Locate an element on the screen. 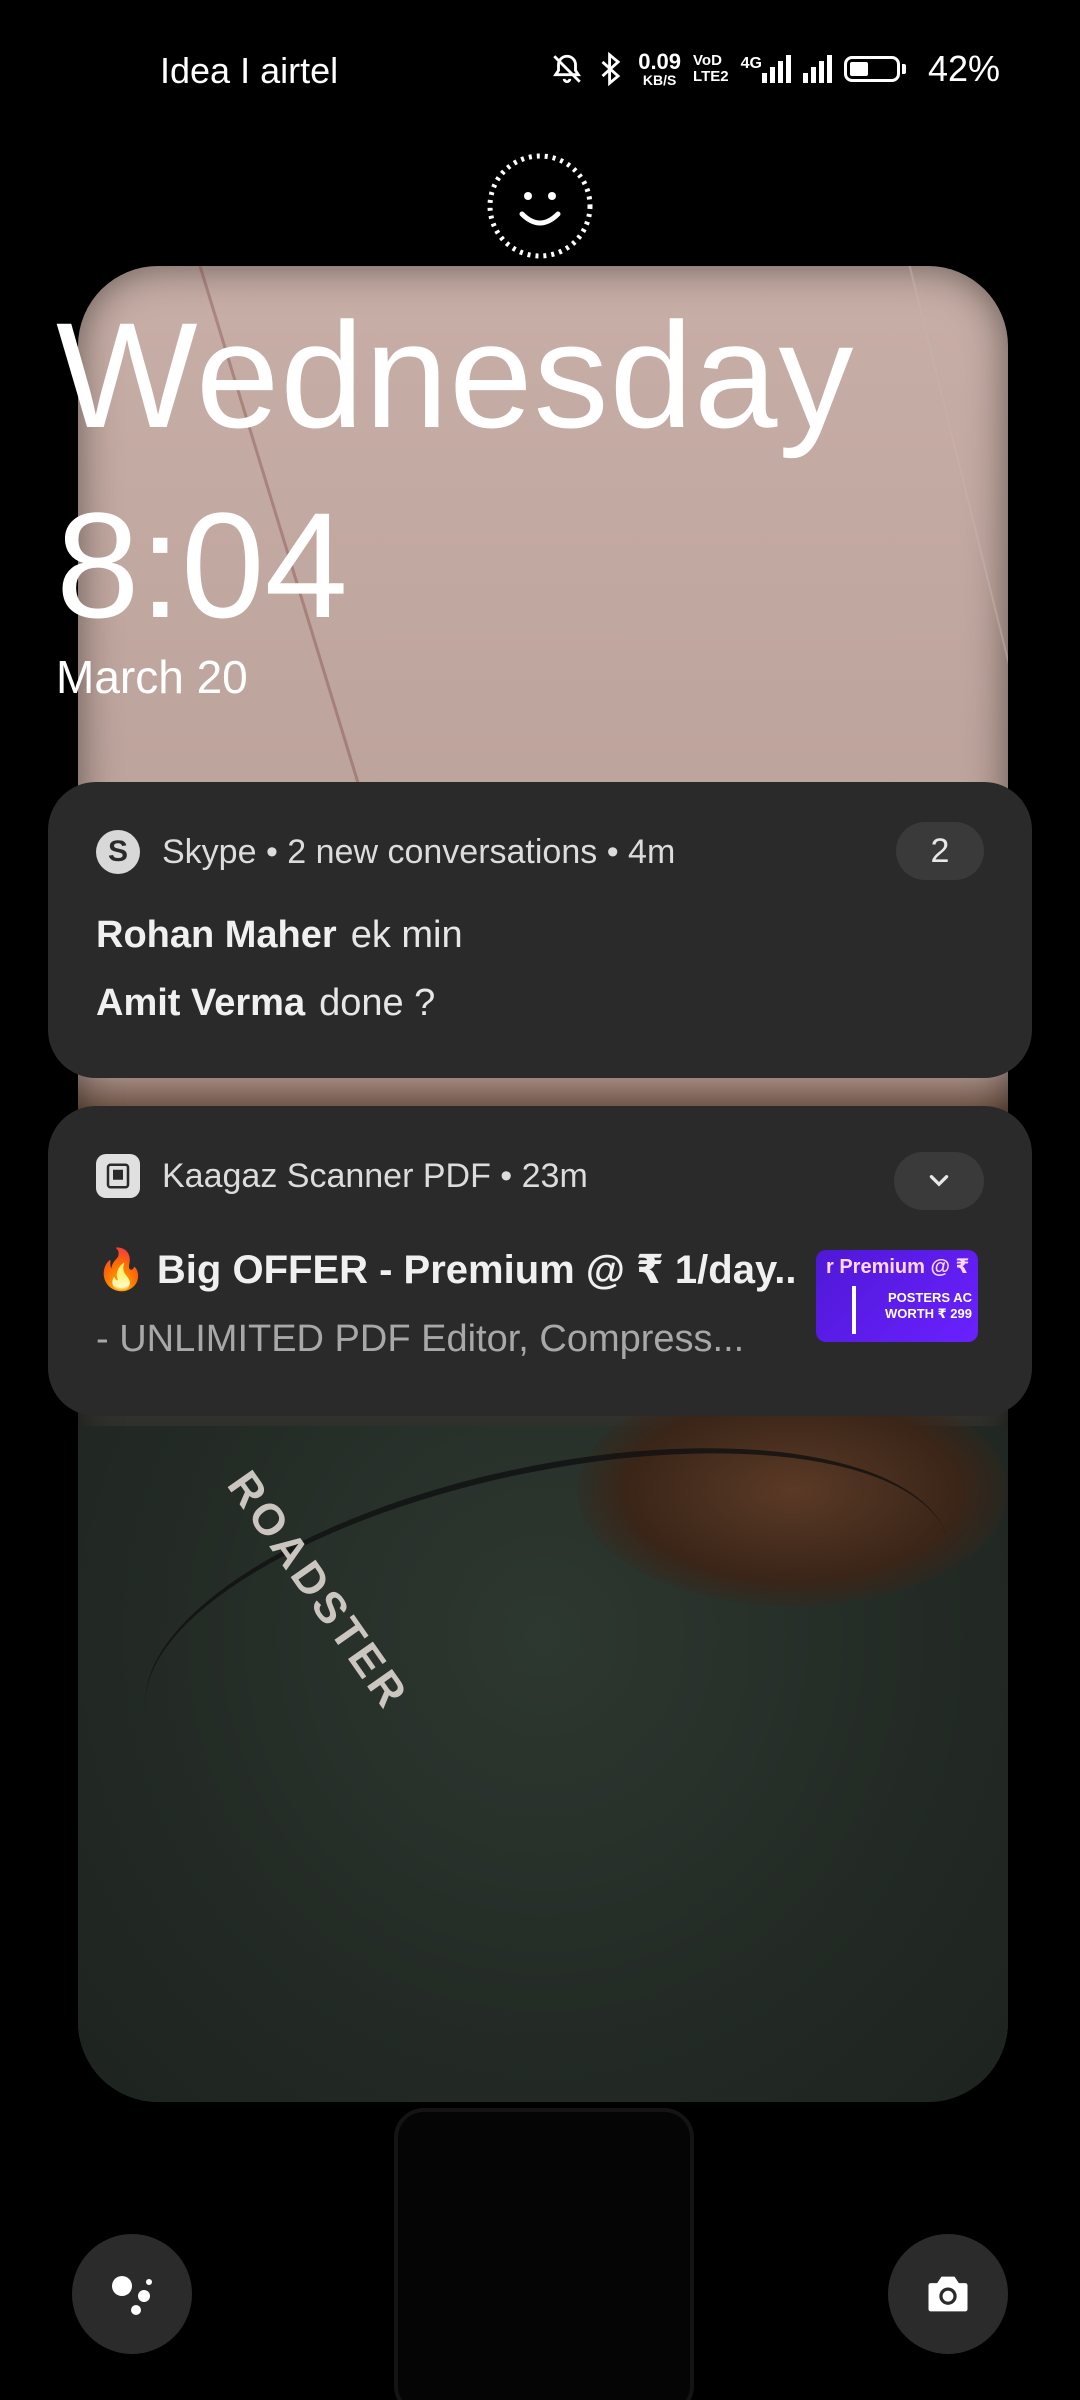 This screenshot has height=2400, width=1080. camera-button is located at coordinates (948, 2294).